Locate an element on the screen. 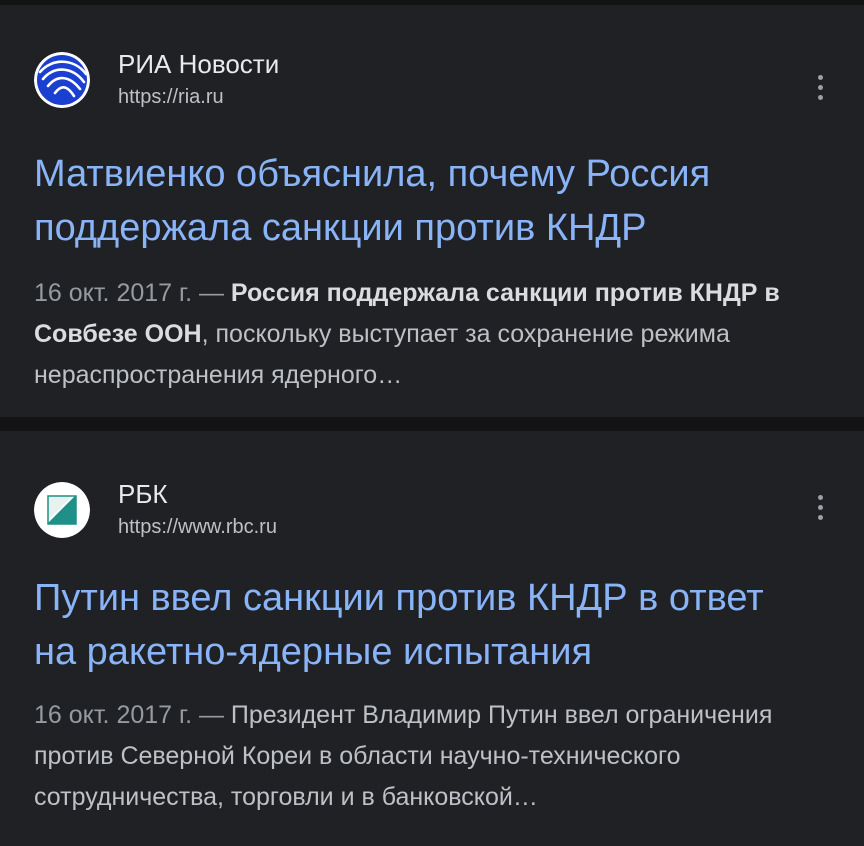 The width and height of the screenshot is (864, 846). rbc-logo-icon is located at coordinates (62, 510).